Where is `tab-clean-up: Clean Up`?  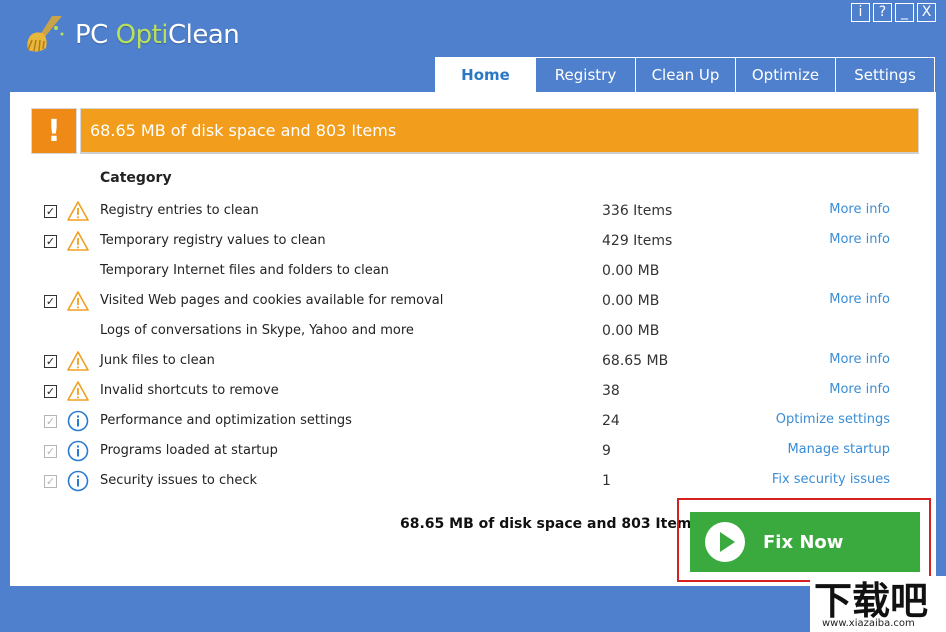
tab-clean-up: Clean Up is located at coordinates (685, 74).